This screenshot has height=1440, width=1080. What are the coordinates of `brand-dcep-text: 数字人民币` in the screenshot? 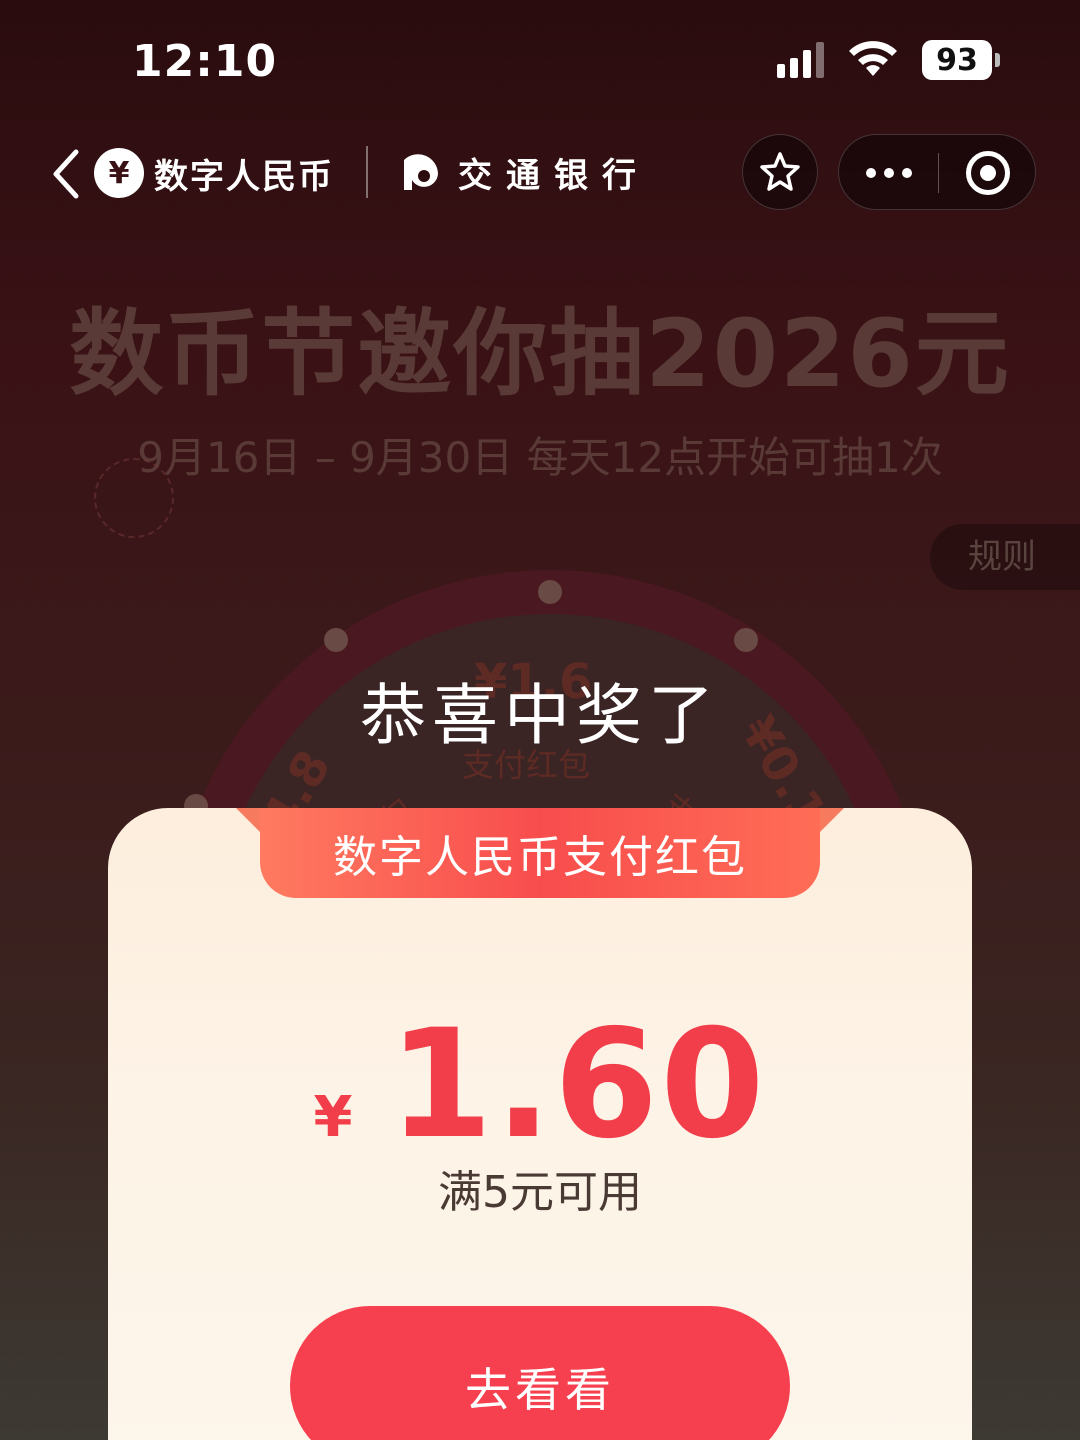 It's located at (244, 176).